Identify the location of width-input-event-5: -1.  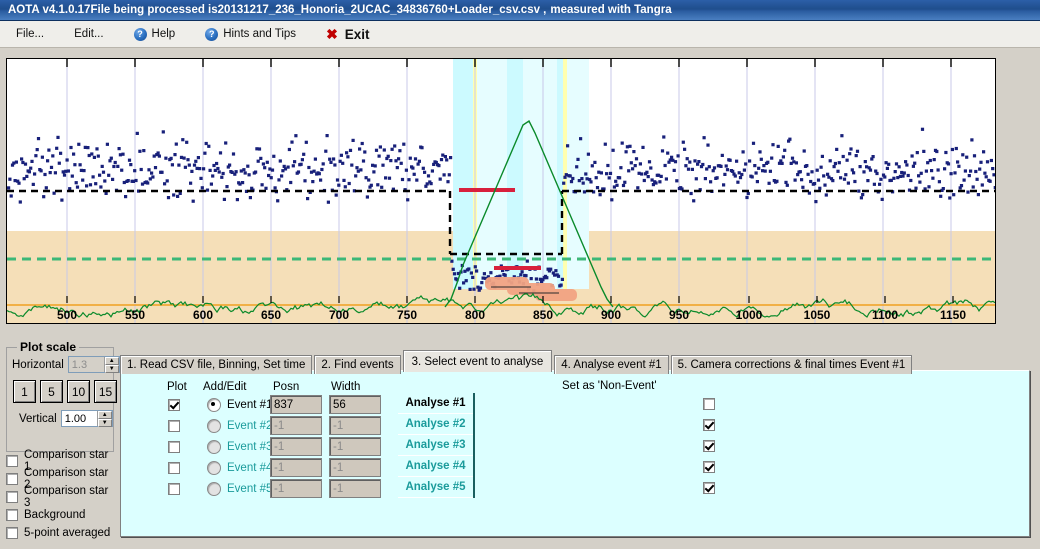
(355, 488).